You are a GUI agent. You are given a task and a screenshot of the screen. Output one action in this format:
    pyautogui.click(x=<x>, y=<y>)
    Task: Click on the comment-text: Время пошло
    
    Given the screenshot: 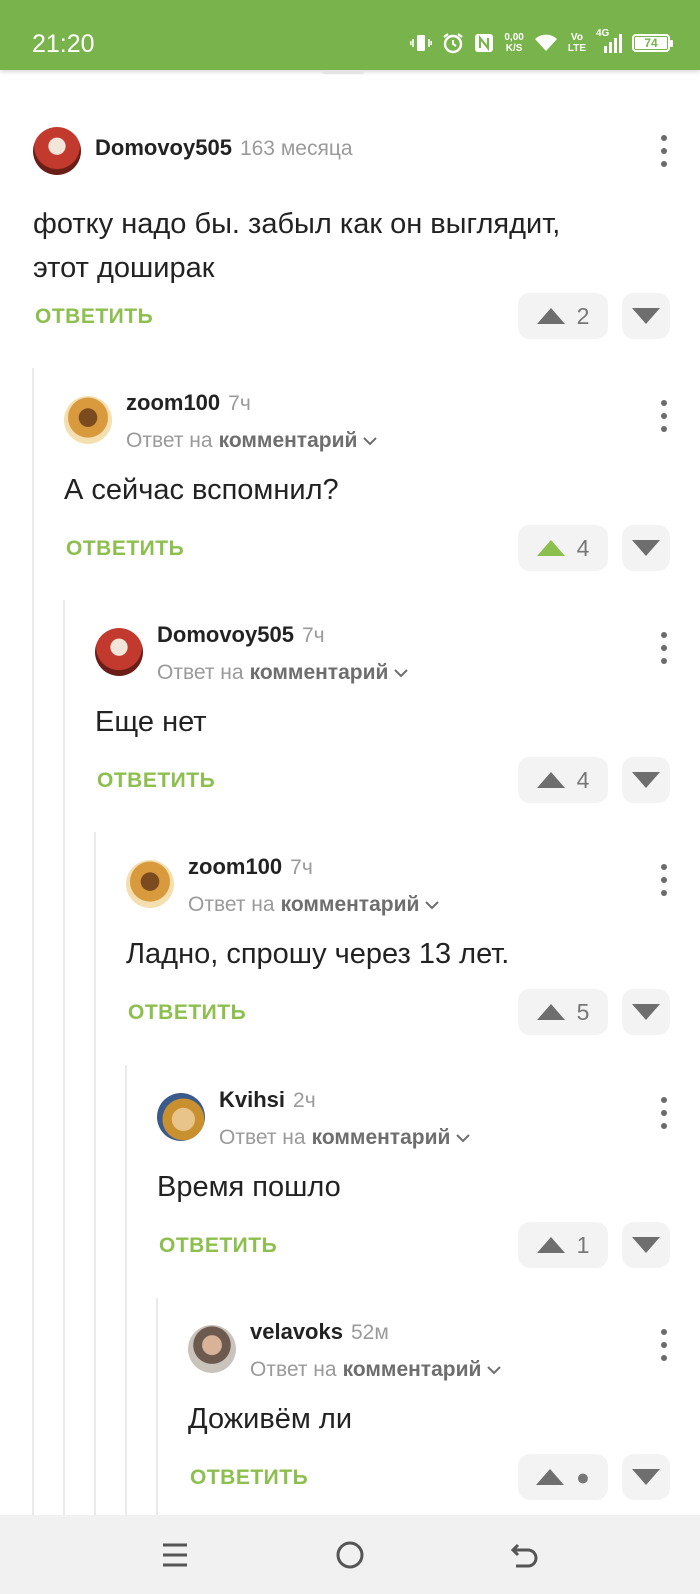 What is the action you would take?
    pyautogui.click(x=249, y=1187)
    